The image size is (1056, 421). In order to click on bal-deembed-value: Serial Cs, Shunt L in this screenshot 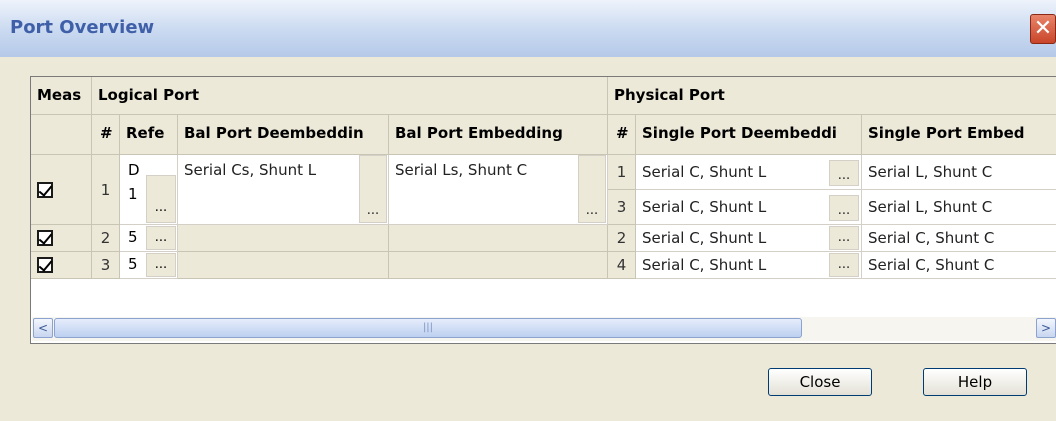, I will do `click(250, 170)`.